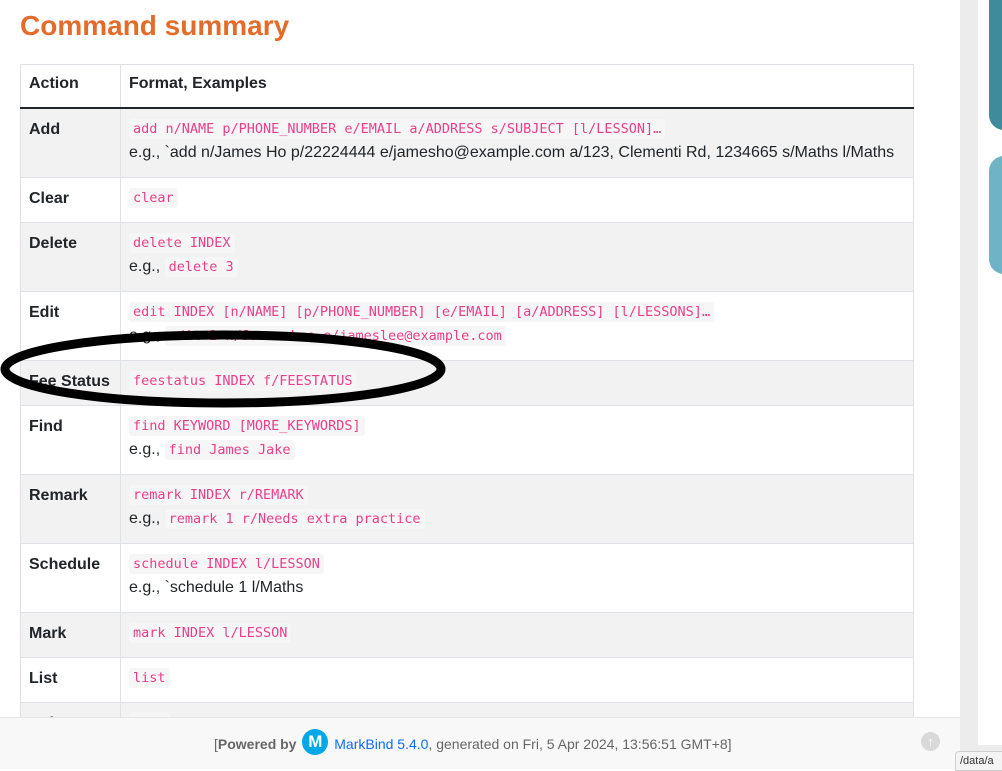 This screenshot has width=1002, height=771. I want to click on action-cell: Add, so click(70, 142).